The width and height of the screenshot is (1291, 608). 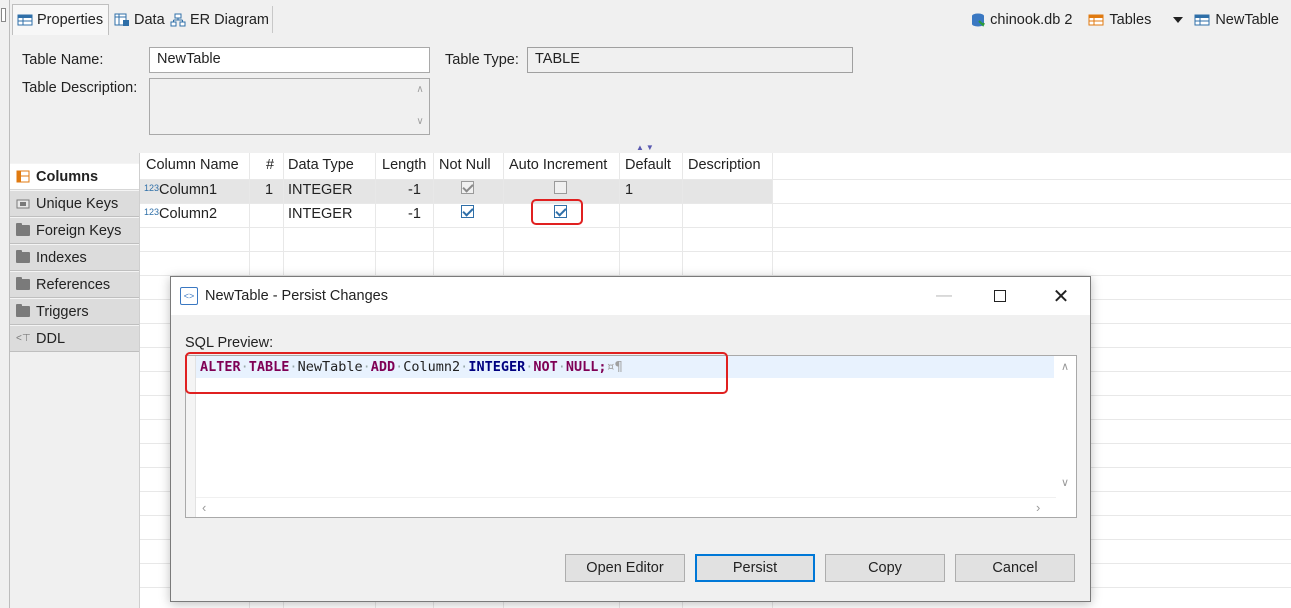 I want to click on sidebar-item-label: Unique Keys, so click(x=77, y=203).